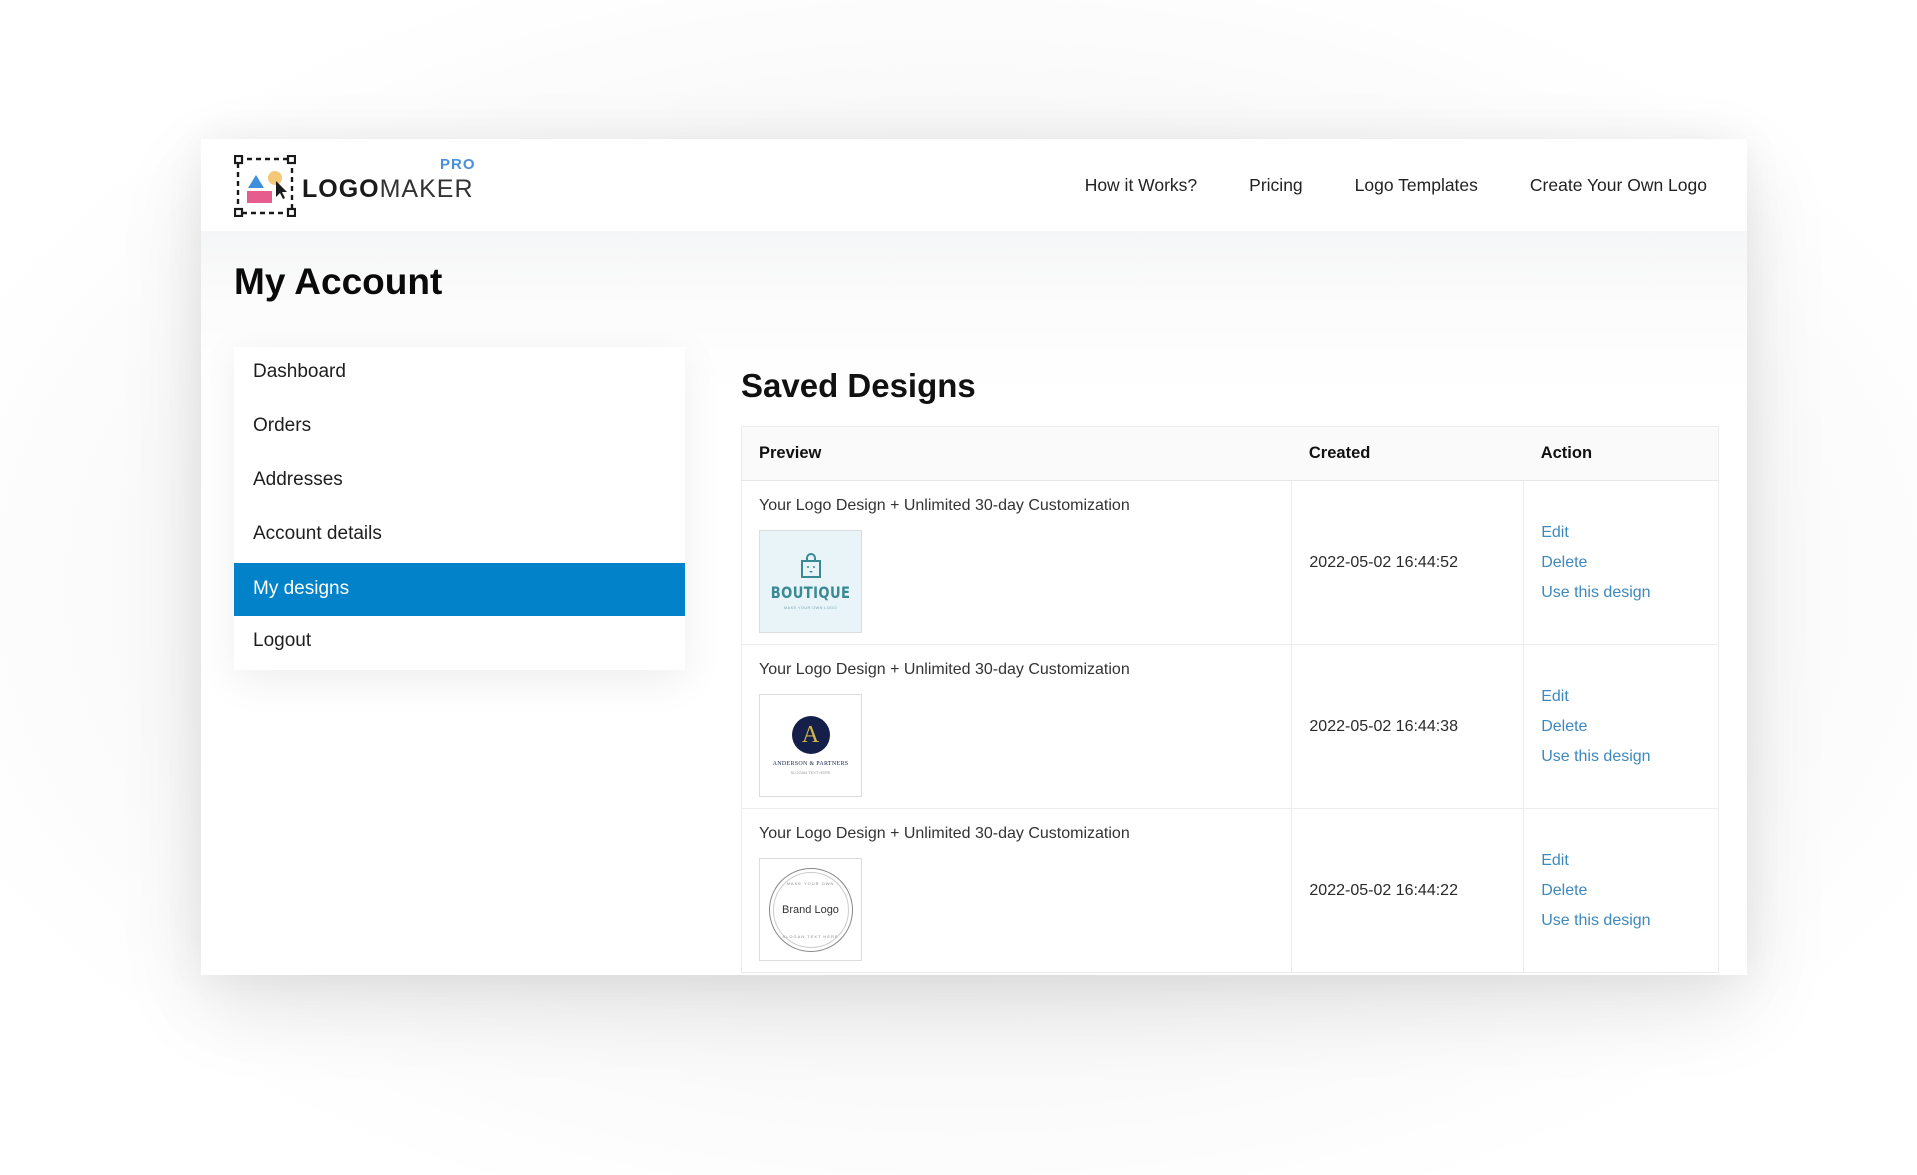 Image resolution: width=1917 pixels, height=1175 pixels. Describe the element at coordinates (1618, 185) in the screenshot. I see `nav-create-your-own-logo: Create Your Own Logo` at that location.